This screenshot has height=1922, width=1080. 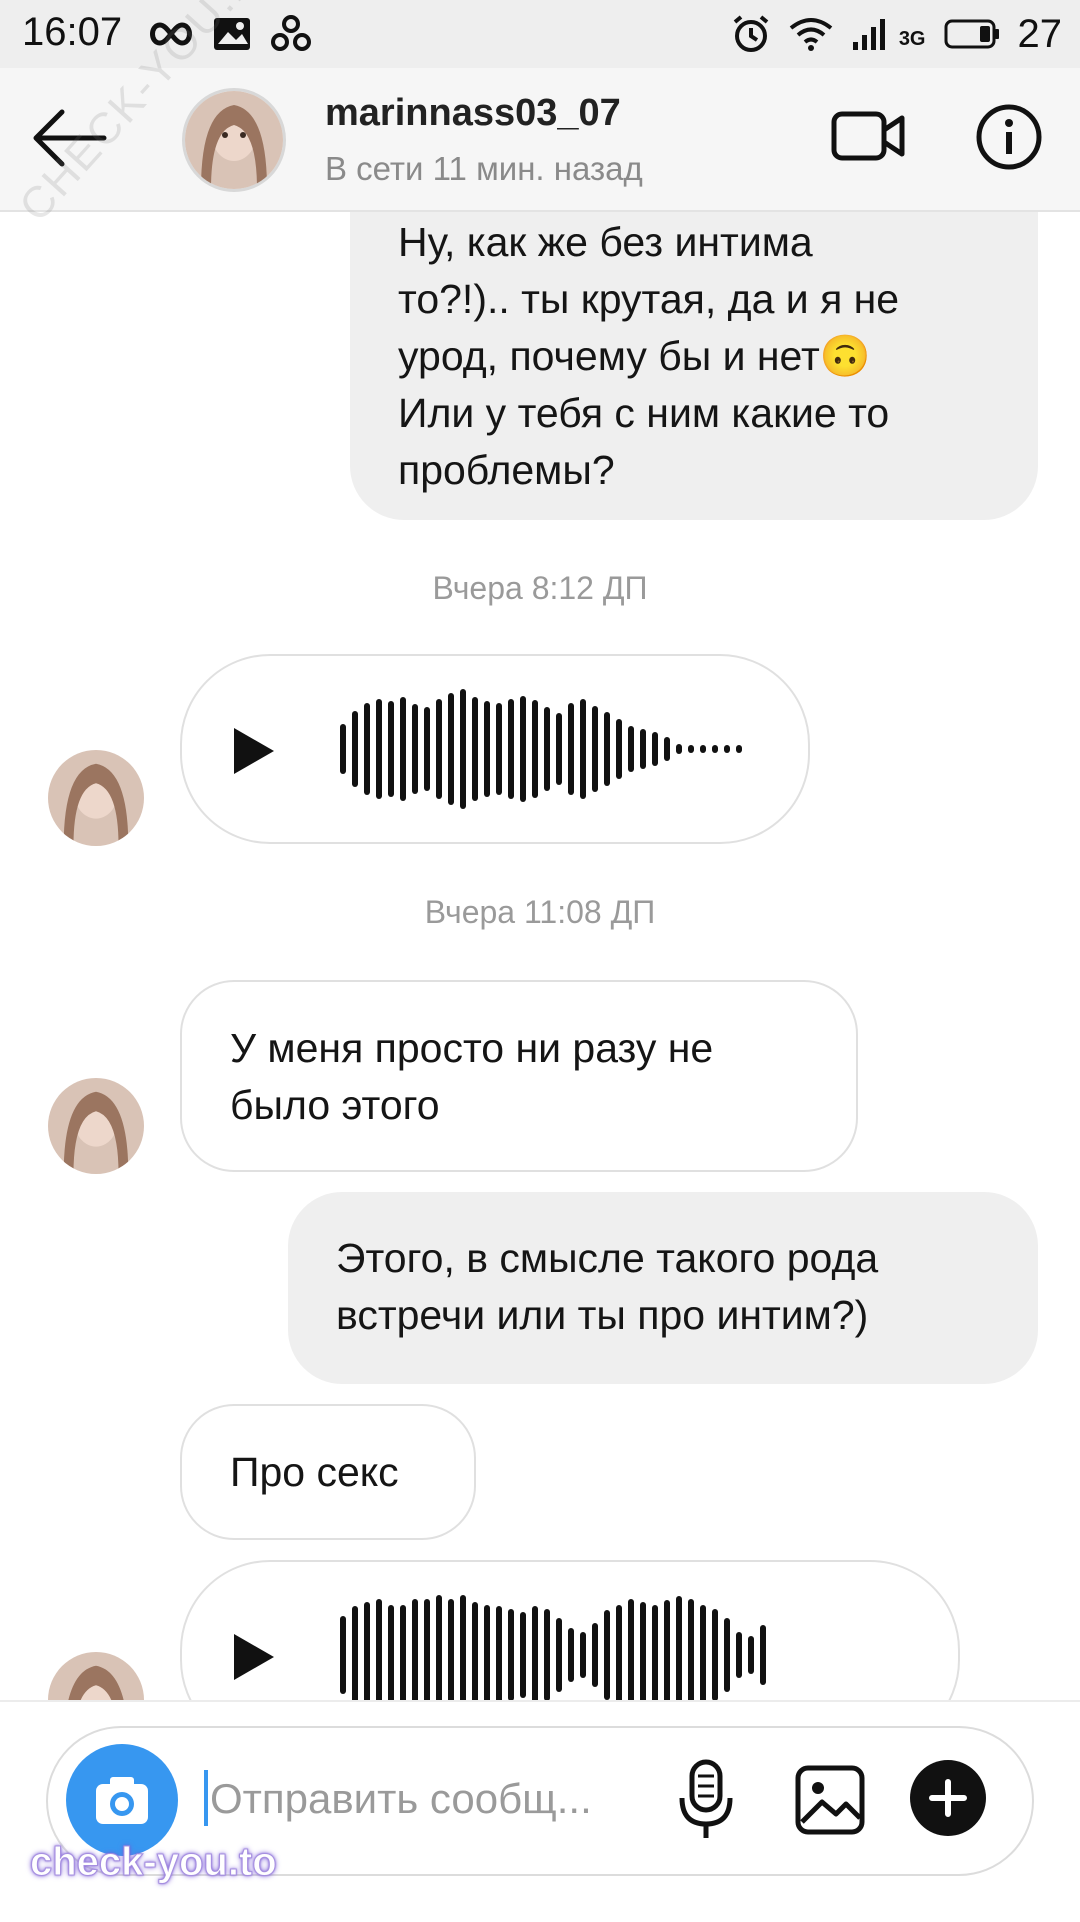 I want to click on watermark-text: check-you.to, so click(x=154, y=1862).